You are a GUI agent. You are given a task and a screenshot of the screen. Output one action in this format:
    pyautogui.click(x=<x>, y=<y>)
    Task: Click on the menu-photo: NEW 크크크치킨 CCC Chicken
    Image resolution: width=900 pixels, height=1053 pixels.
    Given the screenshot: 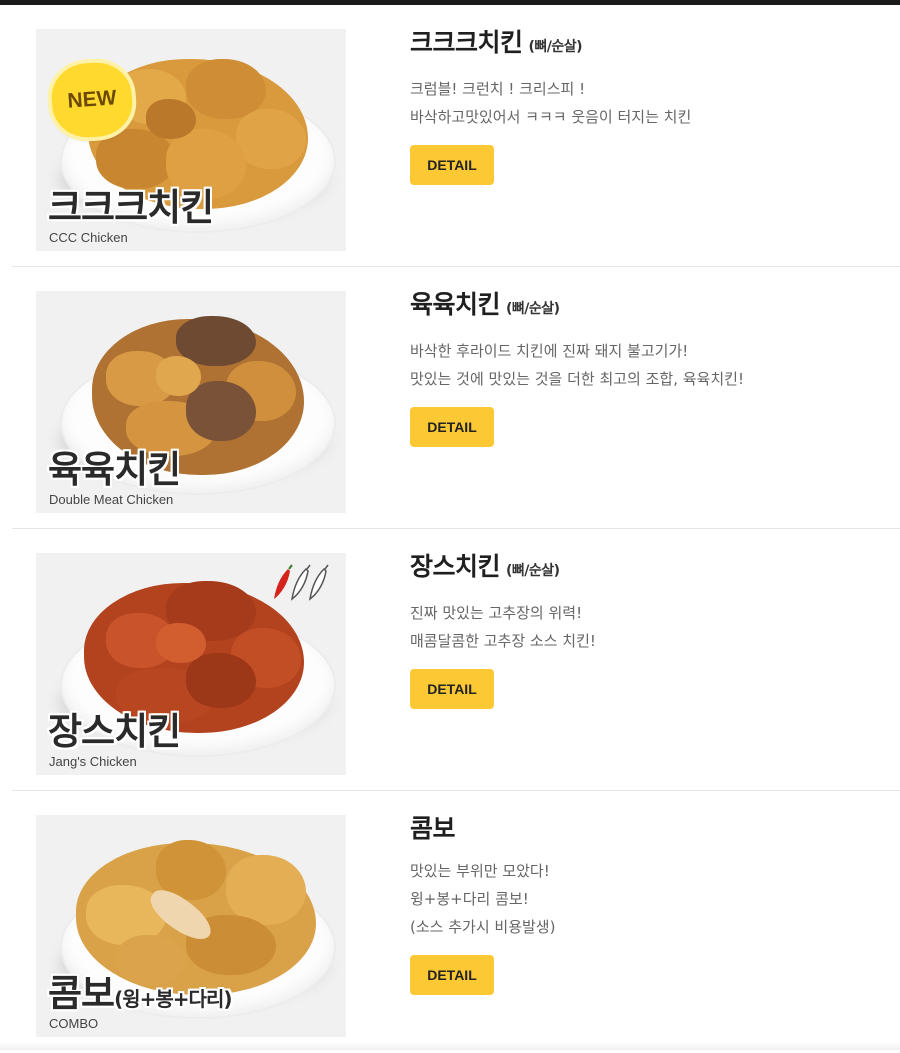 What is the action you would take?
    pyautogui.click(x=191, y=140)
    